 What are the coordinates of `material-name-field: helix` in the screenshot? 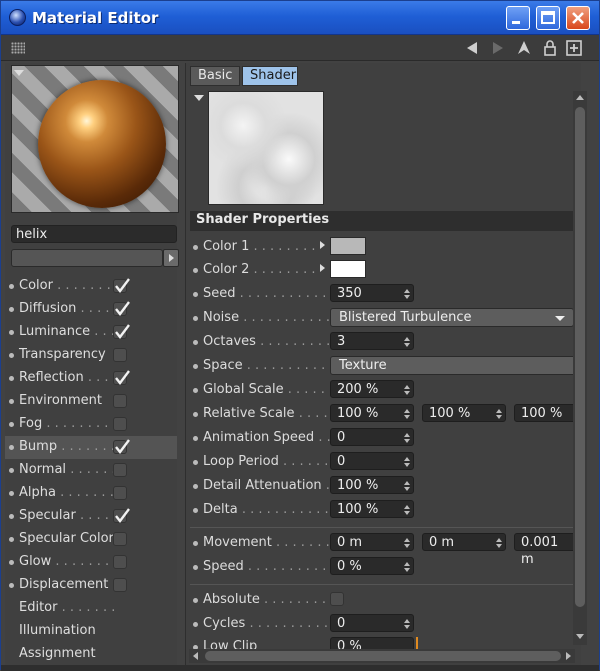 It's located at (94, 234).